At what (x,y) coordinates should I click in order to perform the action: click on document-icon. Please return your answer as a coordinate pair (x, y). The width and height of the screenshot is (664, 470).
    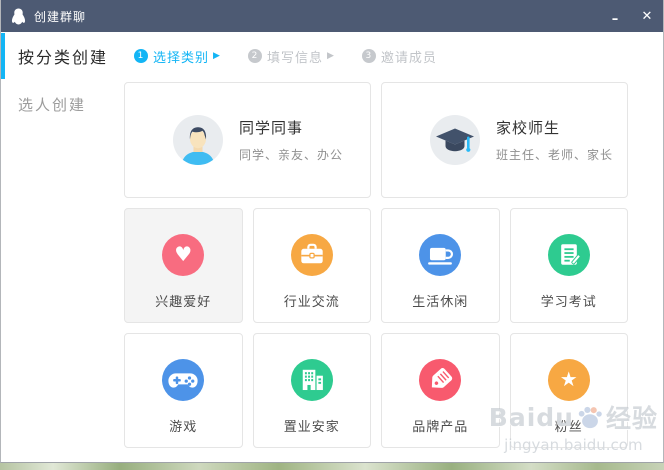
    Looking at the image, I should click on (568, 255).